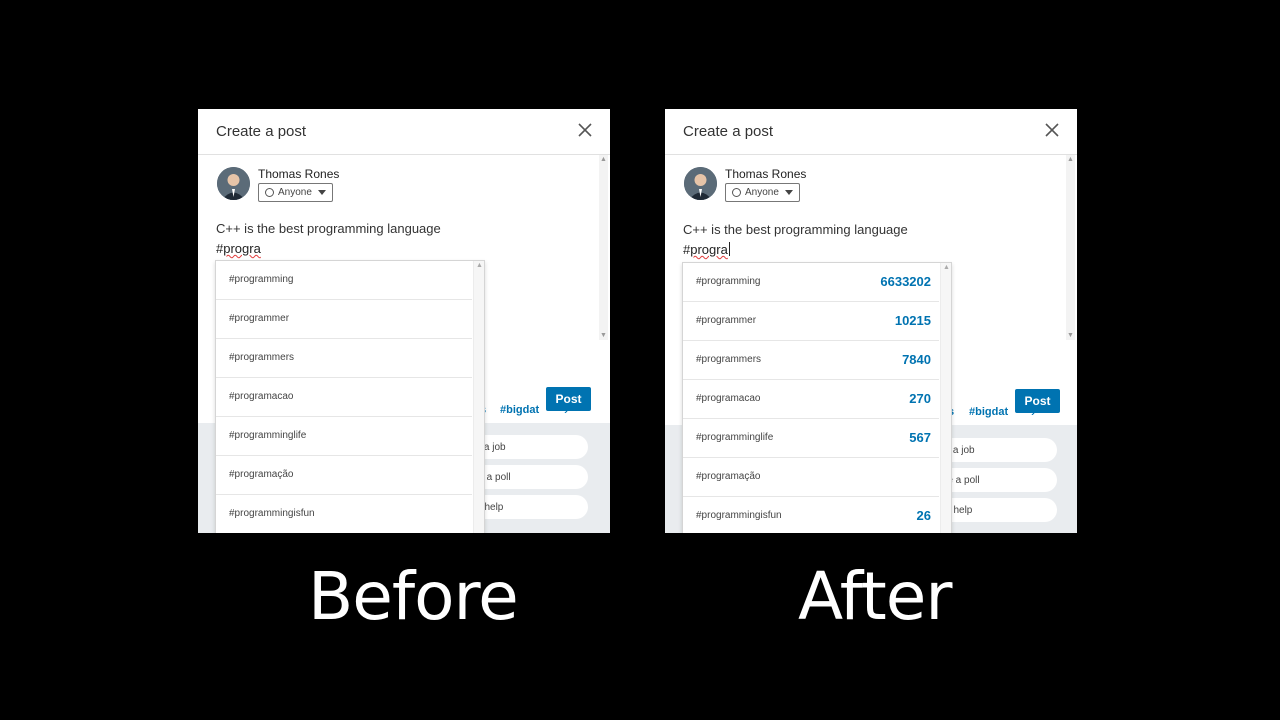 The image size is (1280, 720). What do you see at coordinates (912, 320) in the screenshot?
I see `follower-count: 10215` at bounding box center [912, 320].